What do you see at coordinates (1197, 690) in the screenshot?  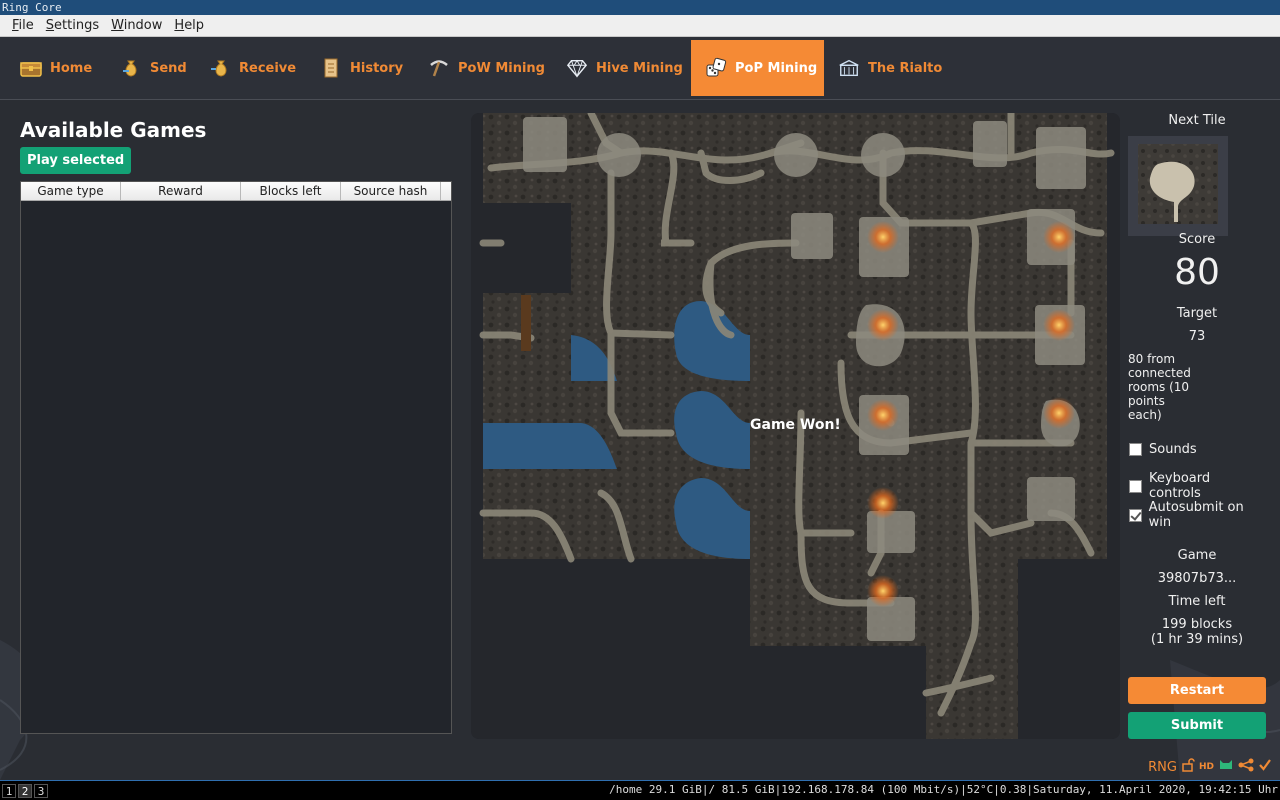 I see `restart-button: Restart` at bounding box center [1197, 690].